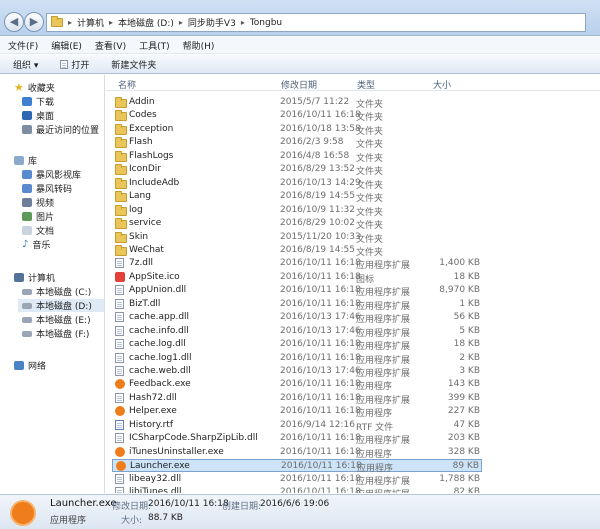 The width and height of the screenshot is (600, 529). What do you see at coordinates (120, 453) in the screenshot?
I see `exe-icon` at bounding box center [120, 453].